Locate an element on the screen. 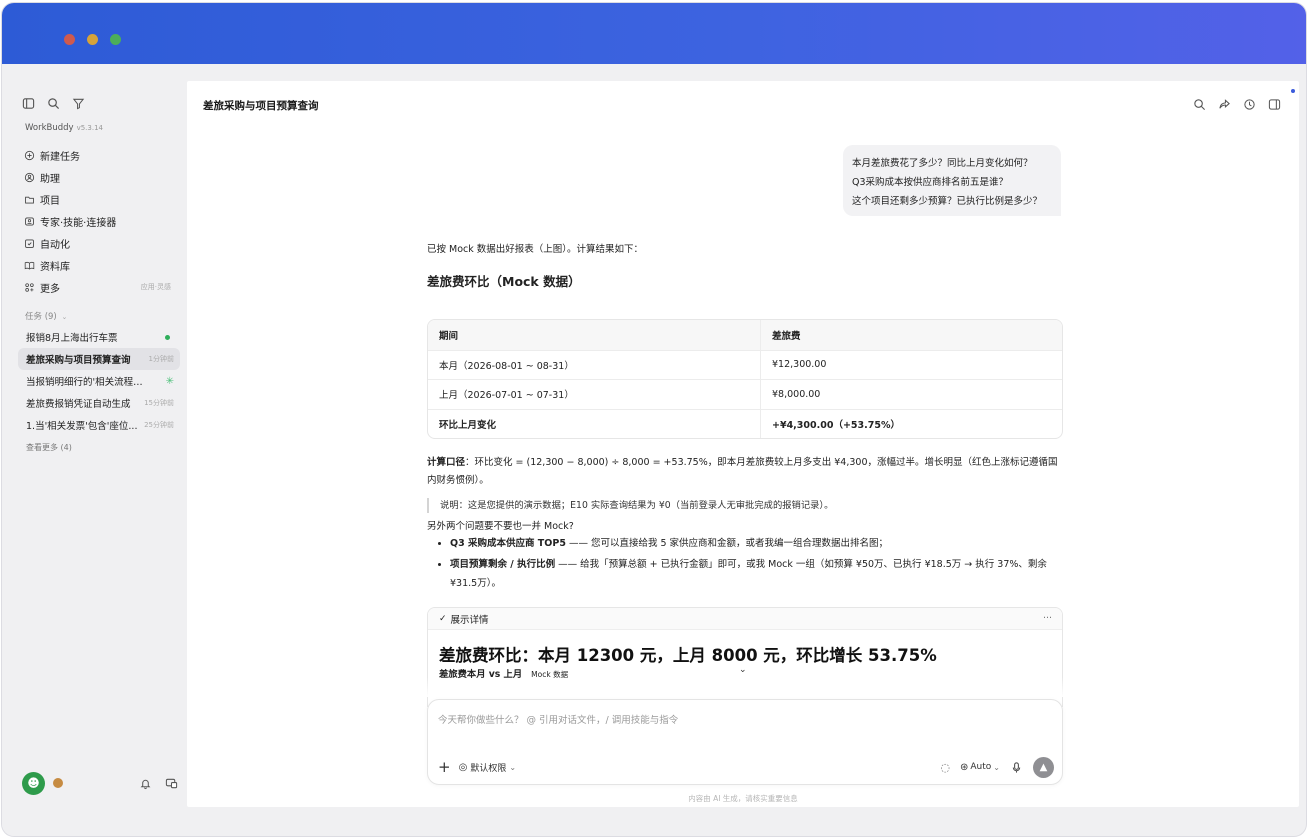 Image resolution: width=1308 pixels, height=838 pixels. user-message-line: 这个项目还剩多少预算？已执行比例是多少？ is located at coordinates (947, 201).